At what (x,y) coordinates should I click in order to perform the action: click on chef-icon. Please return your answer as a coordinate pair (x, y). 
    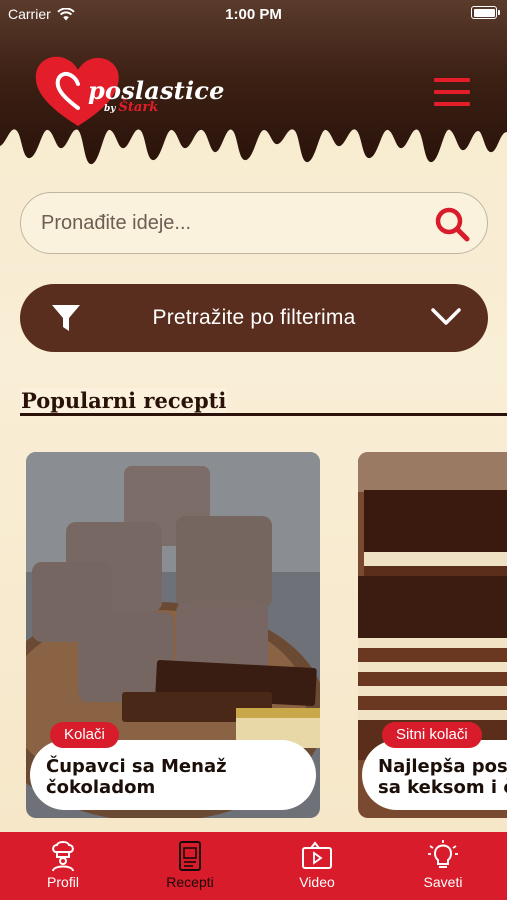
    Looking at the image, I should click on (63, 856).